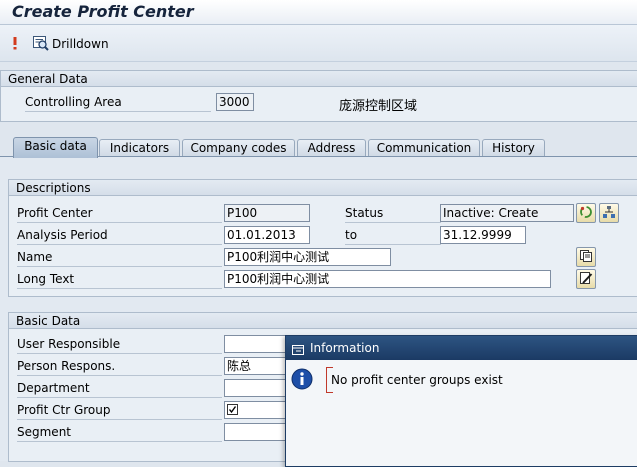  Describe the element at coordinates (298, 353) in the screenshot. I see `window-icon` at that location.